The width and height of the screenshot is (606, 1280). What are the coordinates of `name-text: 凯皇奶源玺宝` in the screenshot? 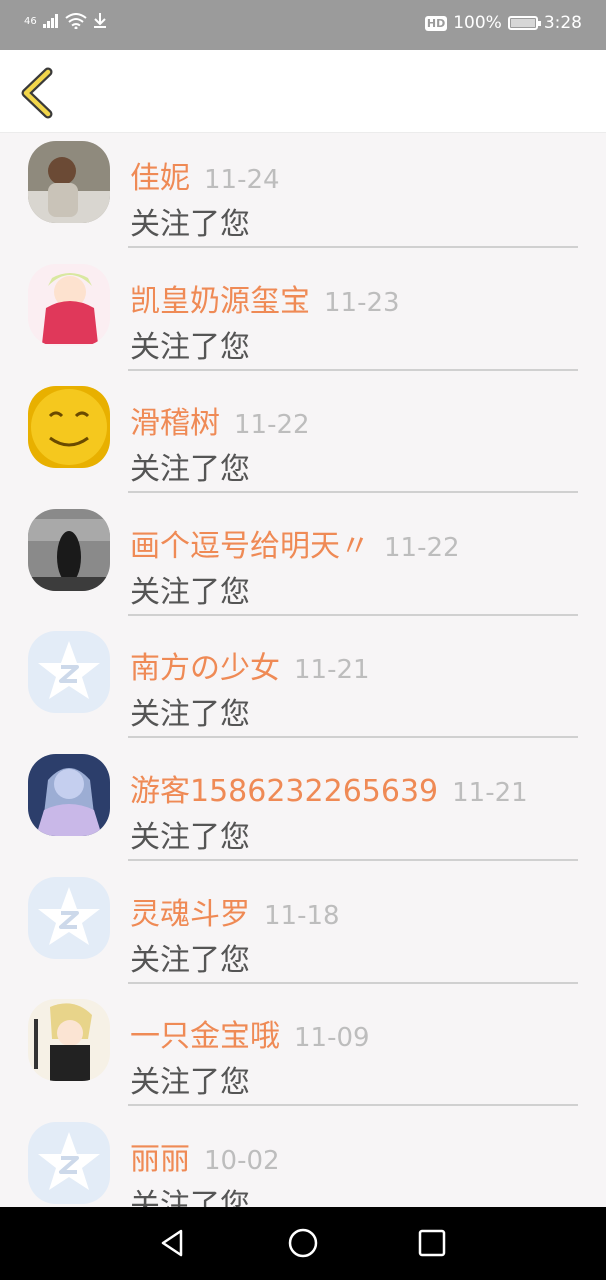 It's located at (220, 301).